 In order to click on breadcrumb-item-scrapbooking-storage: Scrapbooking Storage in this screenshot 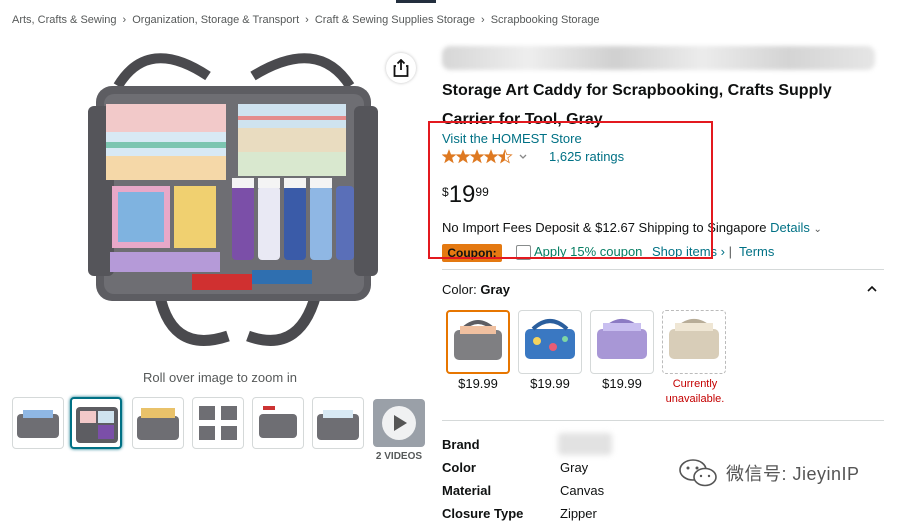, I will do `click(545, 20)`.